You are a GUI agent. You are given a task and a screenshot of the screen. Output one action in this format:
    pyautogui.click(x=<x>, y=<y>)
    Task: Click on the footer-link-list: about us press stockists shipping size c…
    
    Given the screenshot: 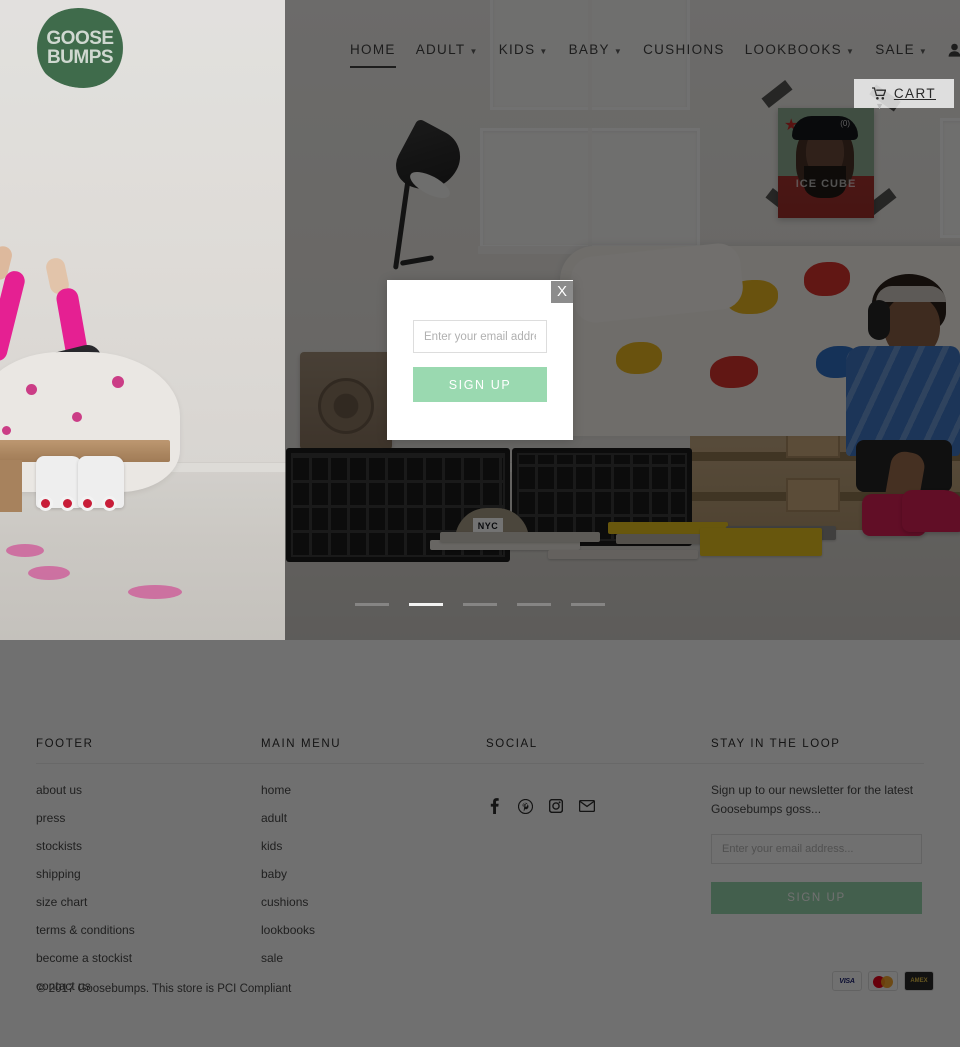 What is the action you would take?
    pyautogui.click(x=148, y=888)
    